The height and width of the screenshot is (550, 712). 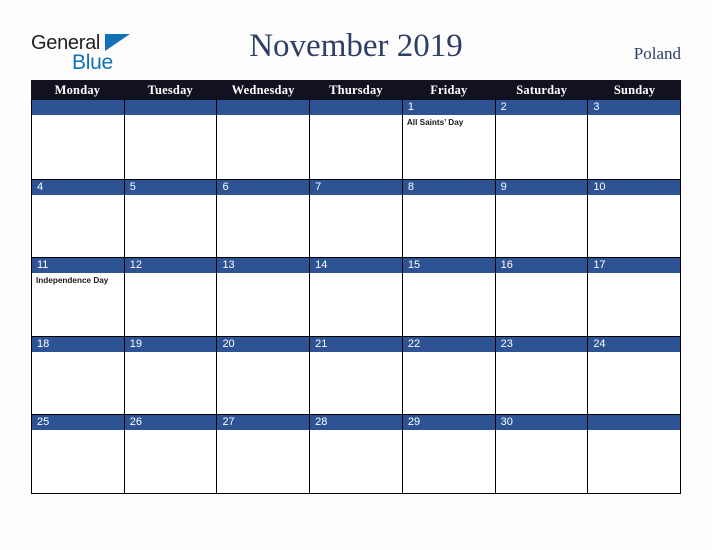 I want to click on weekday-header-saturday: Saturday, so click(x=542, y=90).